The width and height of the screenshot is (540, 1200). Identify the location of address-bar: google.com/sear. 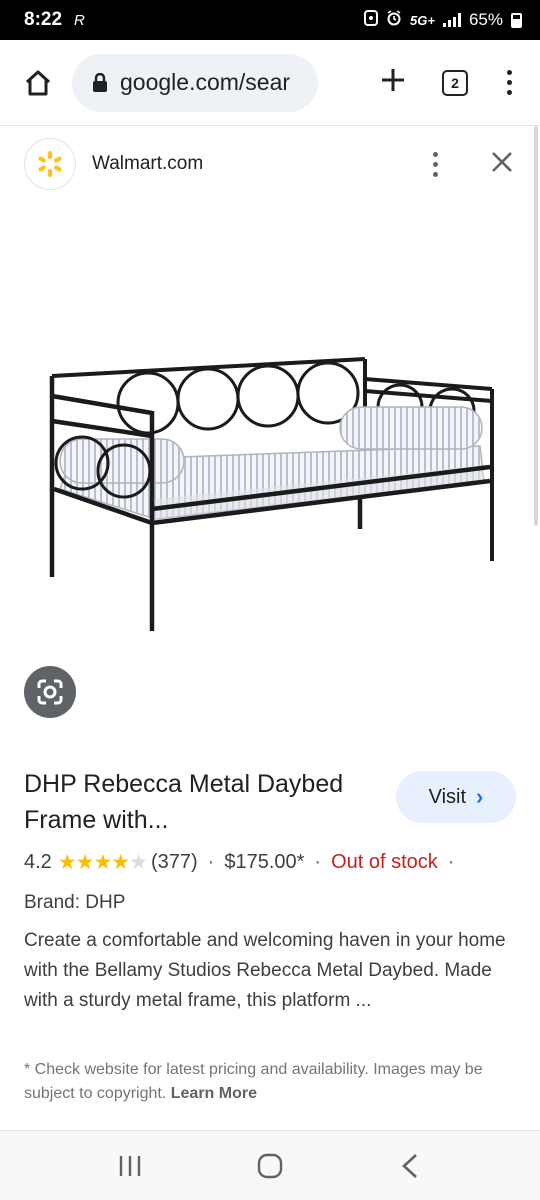
(195, 82).